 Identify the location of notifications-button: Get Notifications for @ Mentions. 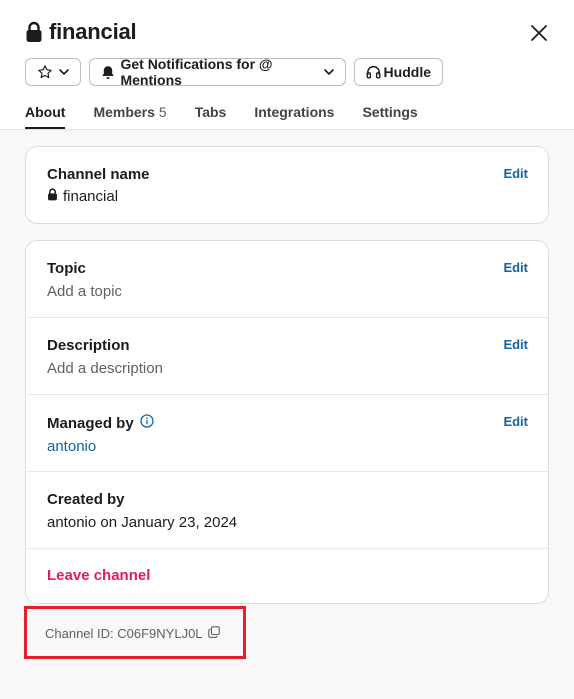
(217, 72).